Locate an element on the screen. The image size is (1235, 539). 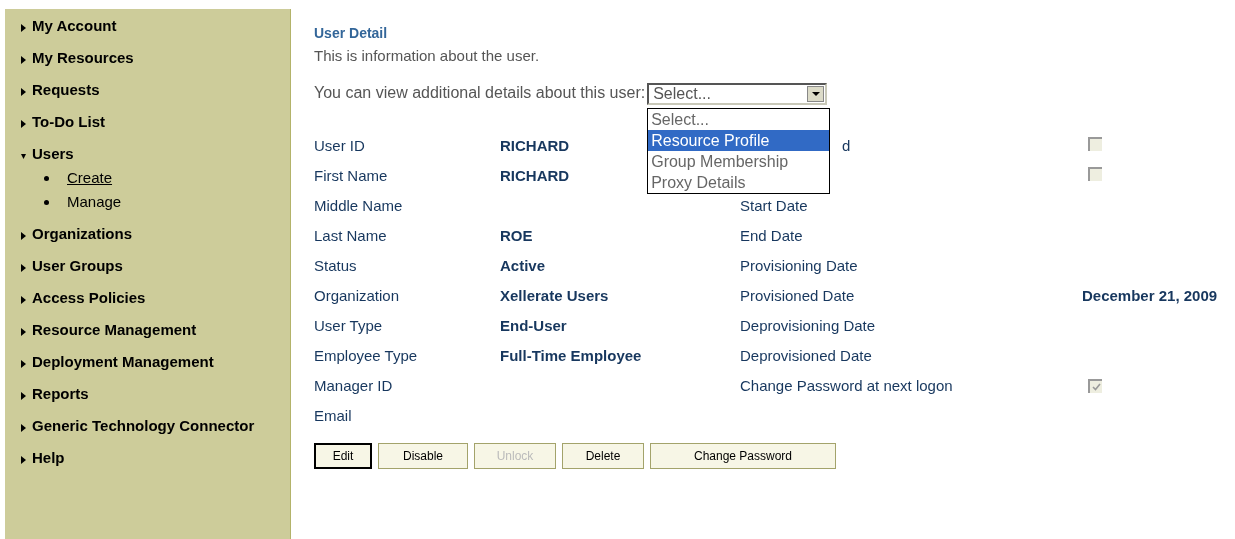
action-button: Delete is located at coordinates (603, 455).